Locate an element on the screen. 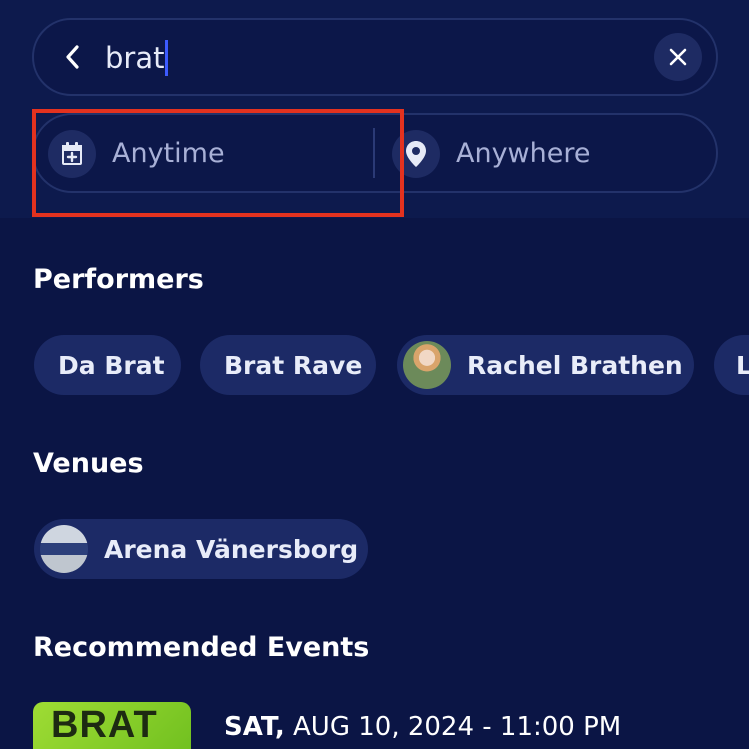 Image resolution: width=749 pixels, height=749 pixels. recommended-events-heading: Recommended Events is located at coordinates (201, 647).